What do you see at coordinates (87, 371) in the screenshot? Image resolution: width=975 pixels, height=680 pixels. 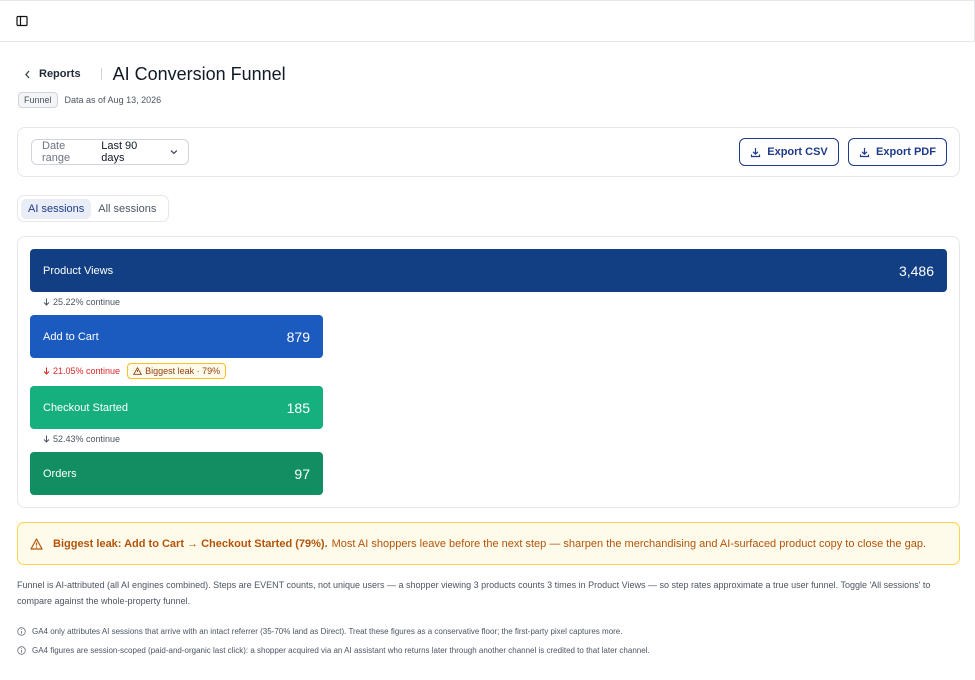 I see `transition-rate: 21.05% continue` at bounding box center [87, 371].